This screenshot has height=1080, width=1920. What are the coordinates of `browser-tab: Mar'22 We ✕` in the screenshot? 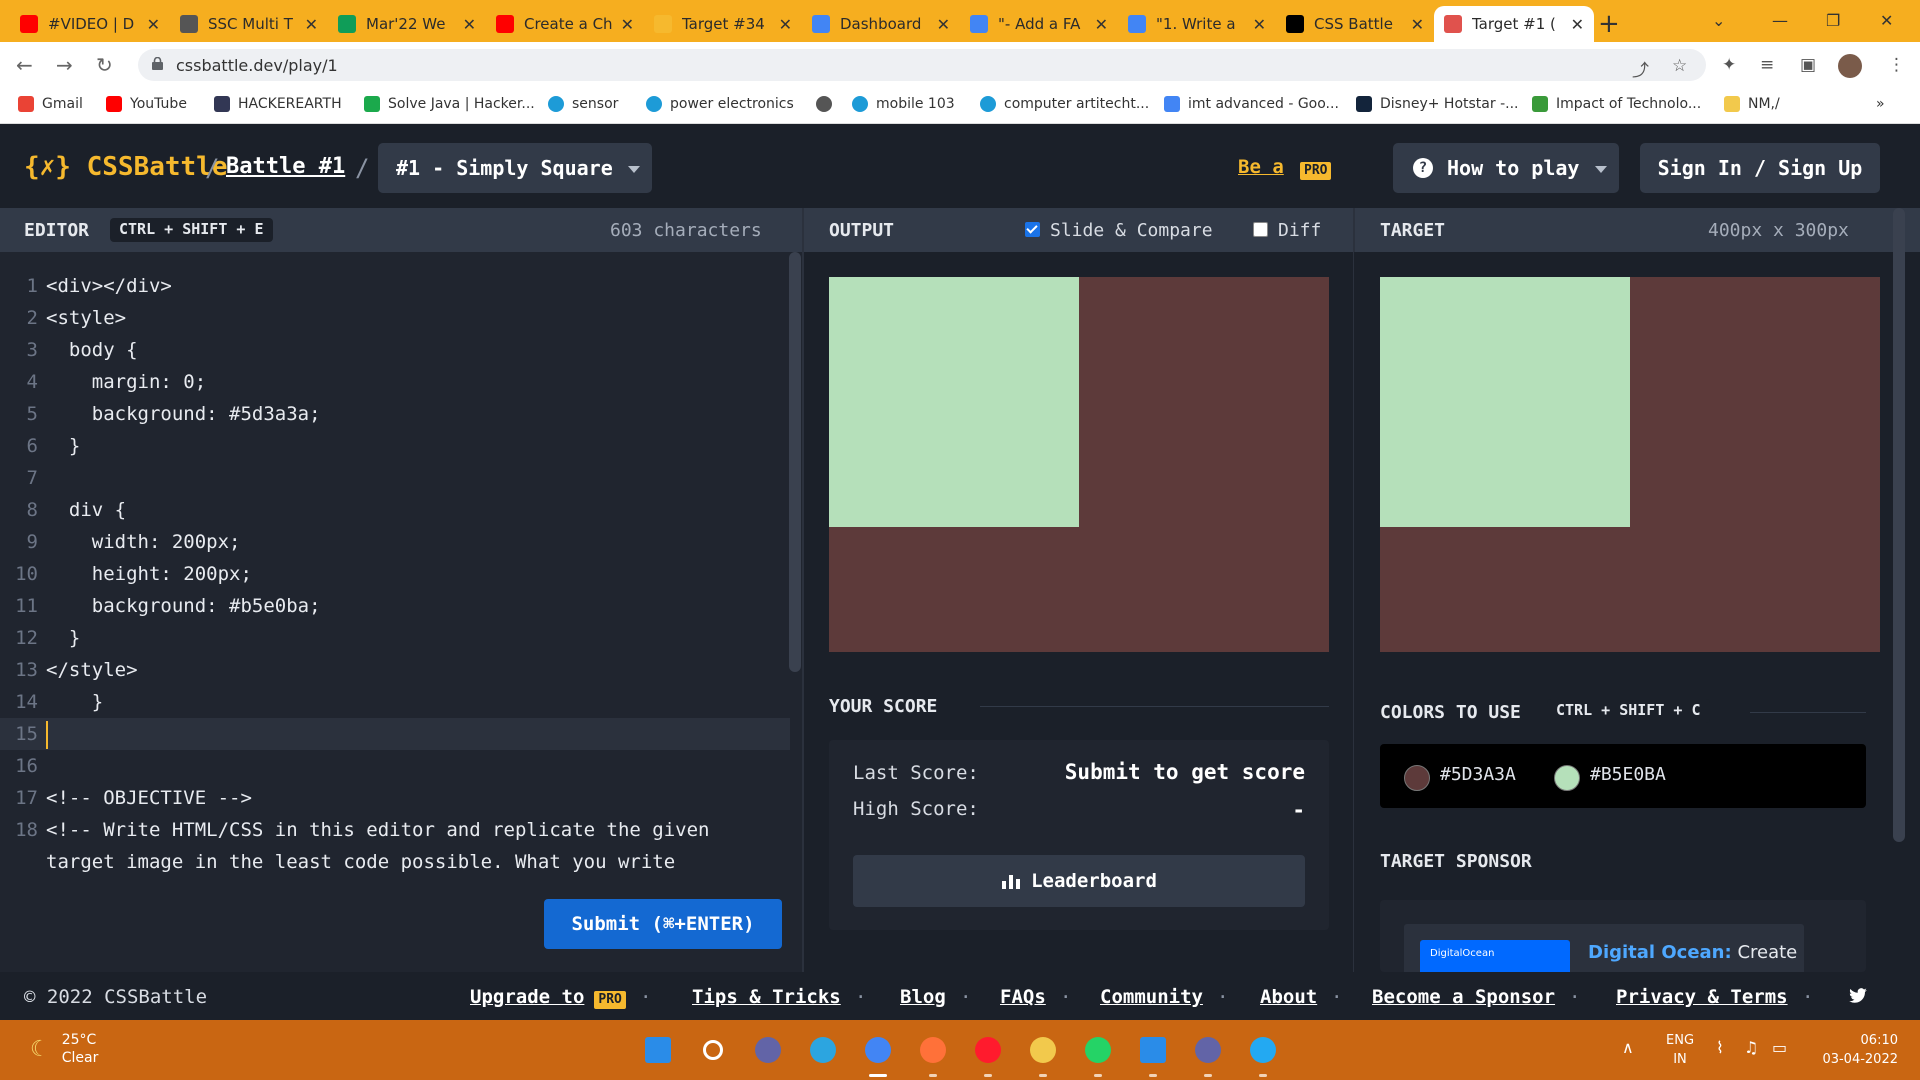 It's located at (407, 24).